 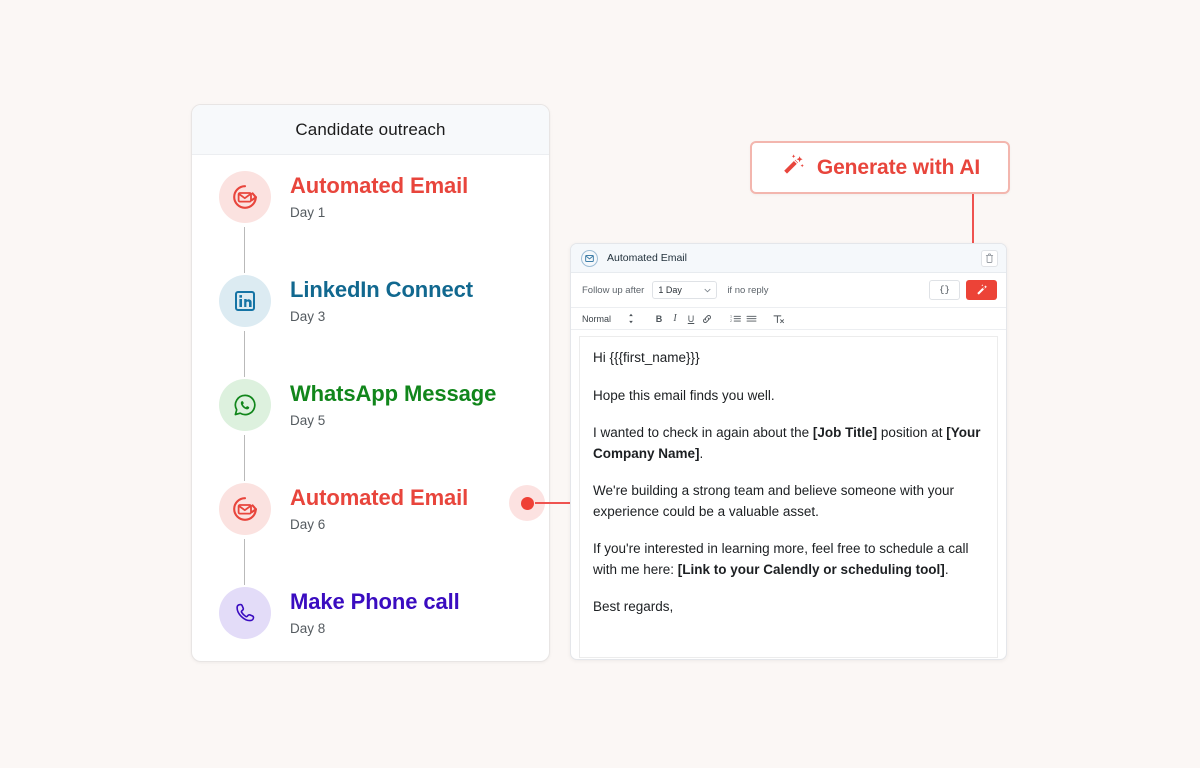 I want to click on text-run: position at, so click(x=912, y=433).